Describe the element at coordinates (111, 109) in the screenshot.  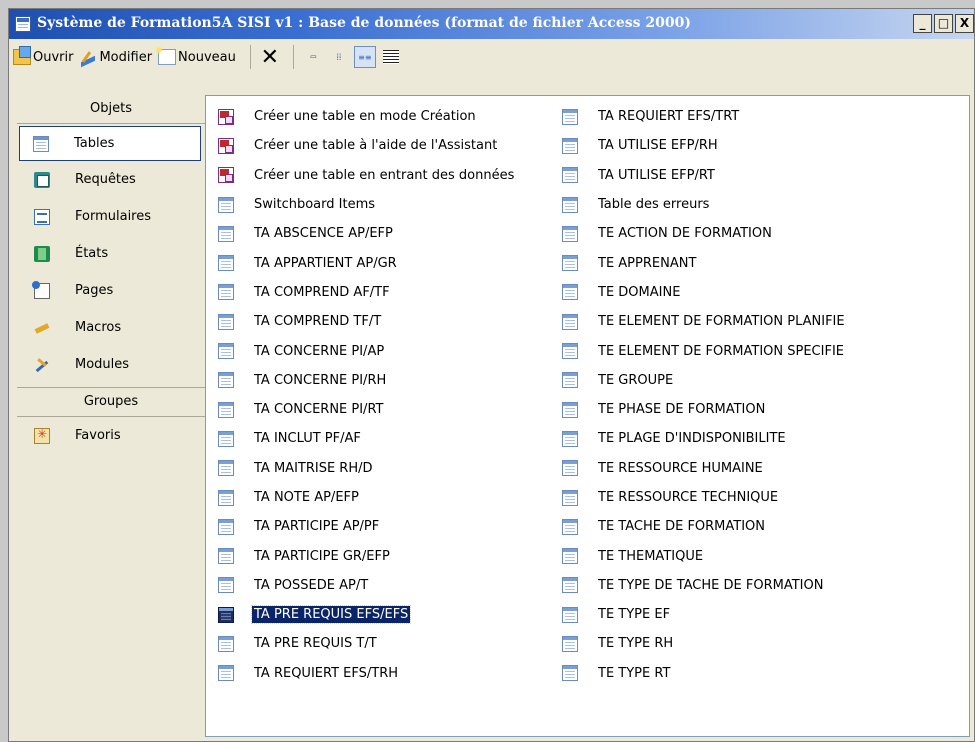
I see `objects-header: Objets` at that location.